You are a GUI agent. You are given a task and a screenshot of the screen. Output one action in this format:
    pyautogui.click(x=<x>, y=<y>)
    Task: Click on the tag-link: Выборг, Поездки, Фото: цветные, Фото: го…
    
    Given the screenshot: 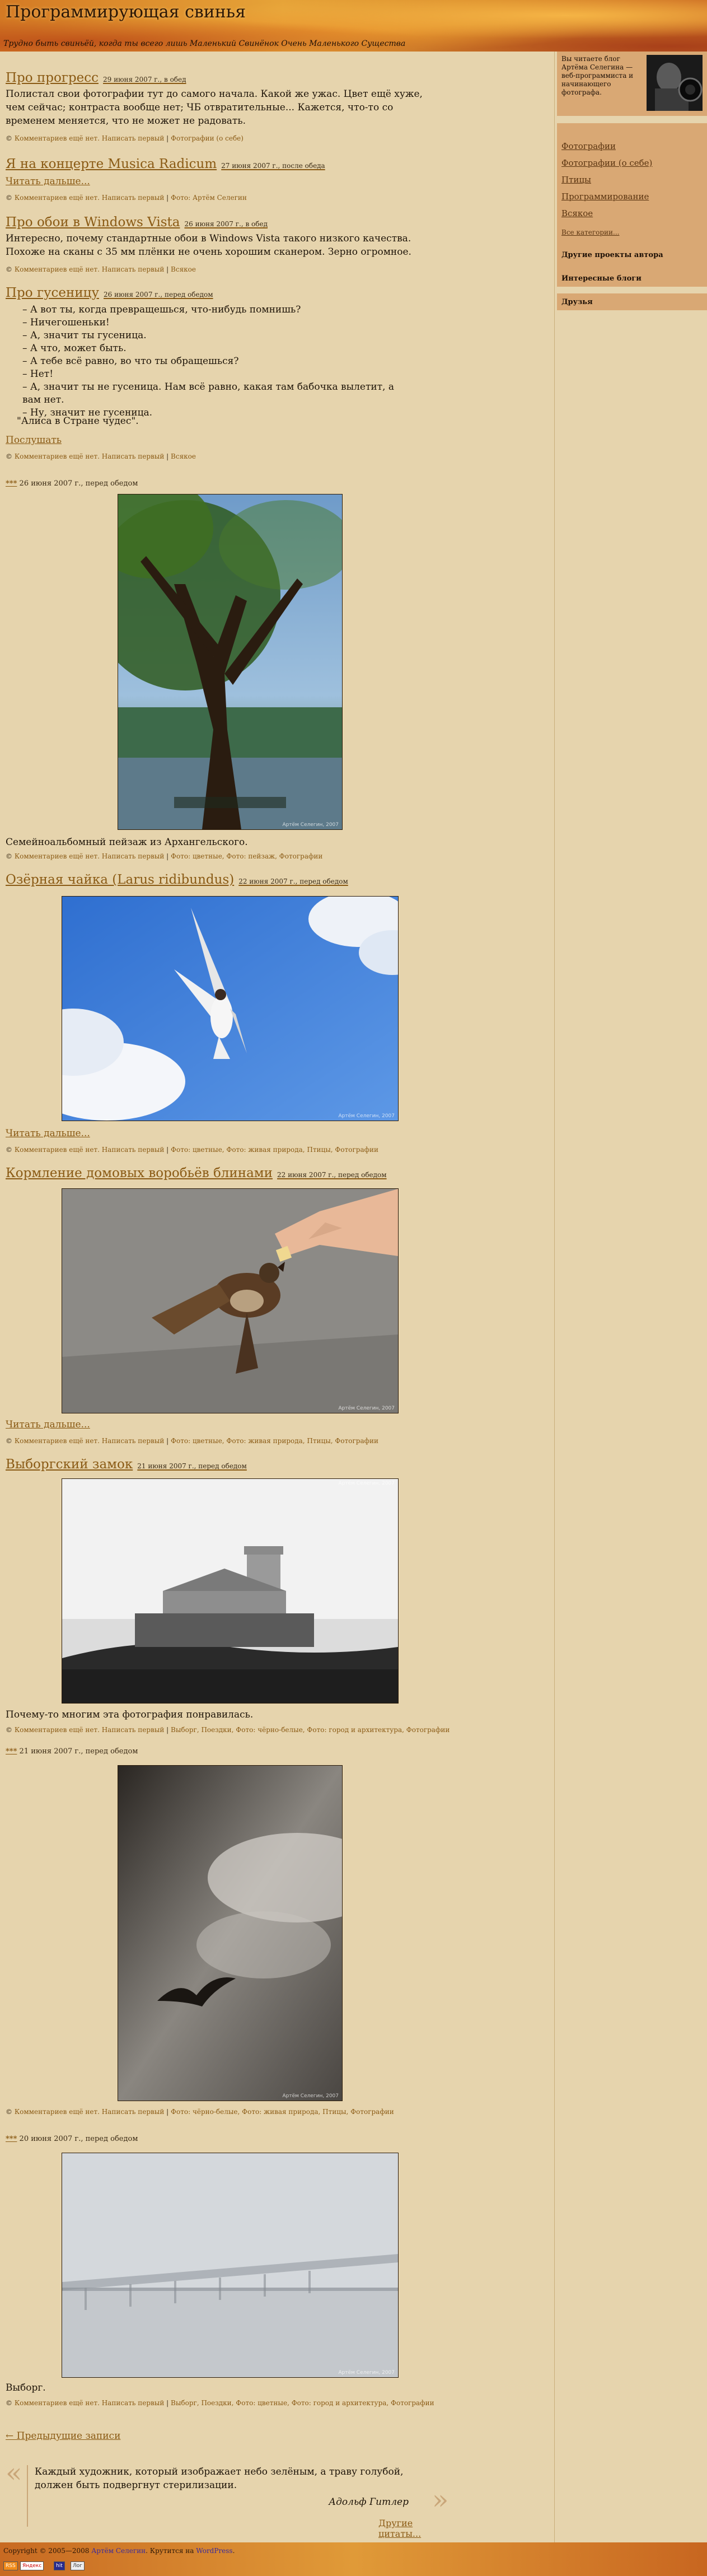 What is the action you would take?
    pyautogui.click(x=303, y=2403)
    